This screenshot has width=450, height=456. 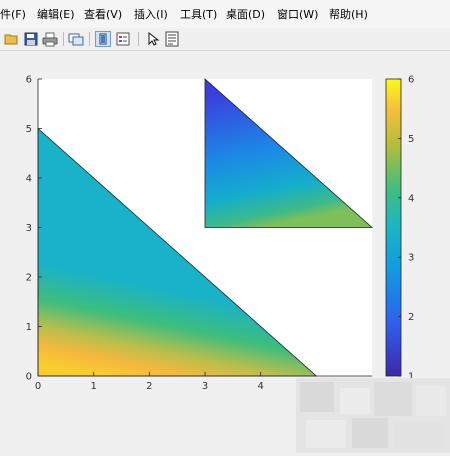 What do you see at coordinates (103, 14) in the screenshot?
I see `menu-item: 查看(V)` at bounding box center [103, 14].